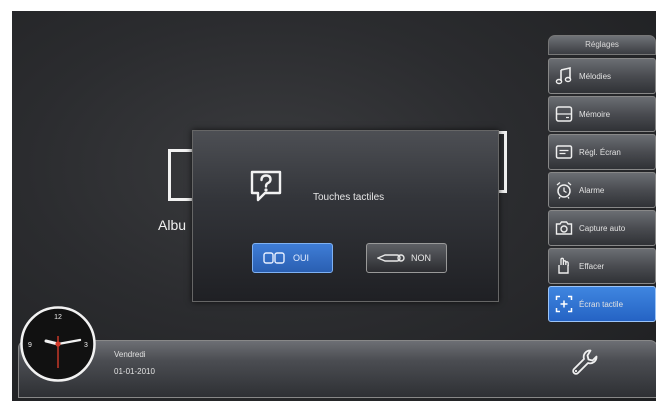 The image size is (664, 401). I want to click on dialog-title: Touches tactiles, so click(349, 197).